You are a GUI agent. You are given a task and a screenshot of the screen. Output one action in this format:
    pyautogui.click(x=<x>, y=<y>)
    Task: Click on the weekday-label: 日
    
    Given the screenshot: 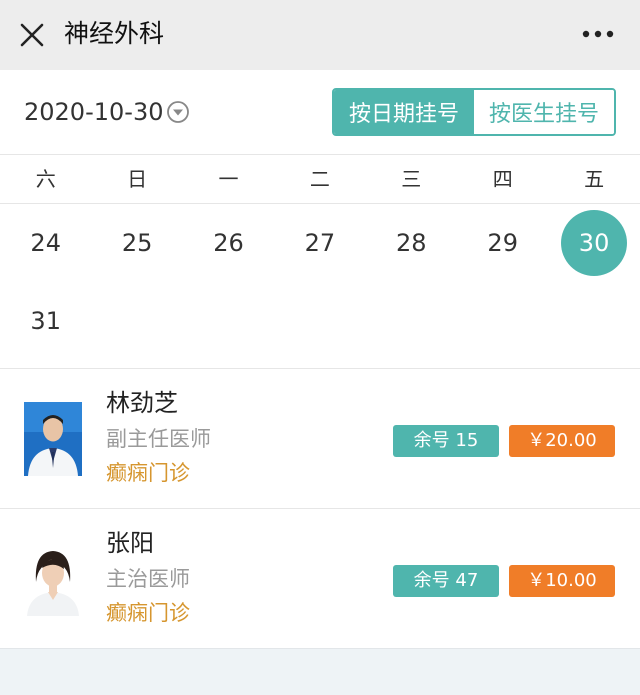 What is the action you would take?
    pyautogui.click(x=137, y=179)
    